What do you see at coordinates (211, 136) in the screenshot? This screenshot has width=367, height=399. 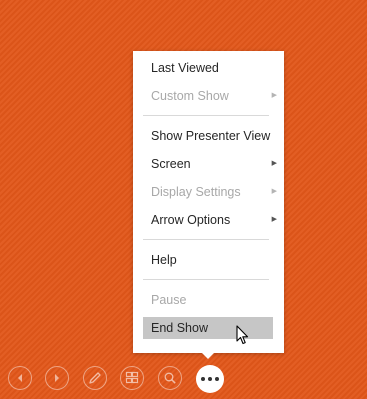 I see `menu-item-label: Show Presenter View` at bounding box center [211, 136].